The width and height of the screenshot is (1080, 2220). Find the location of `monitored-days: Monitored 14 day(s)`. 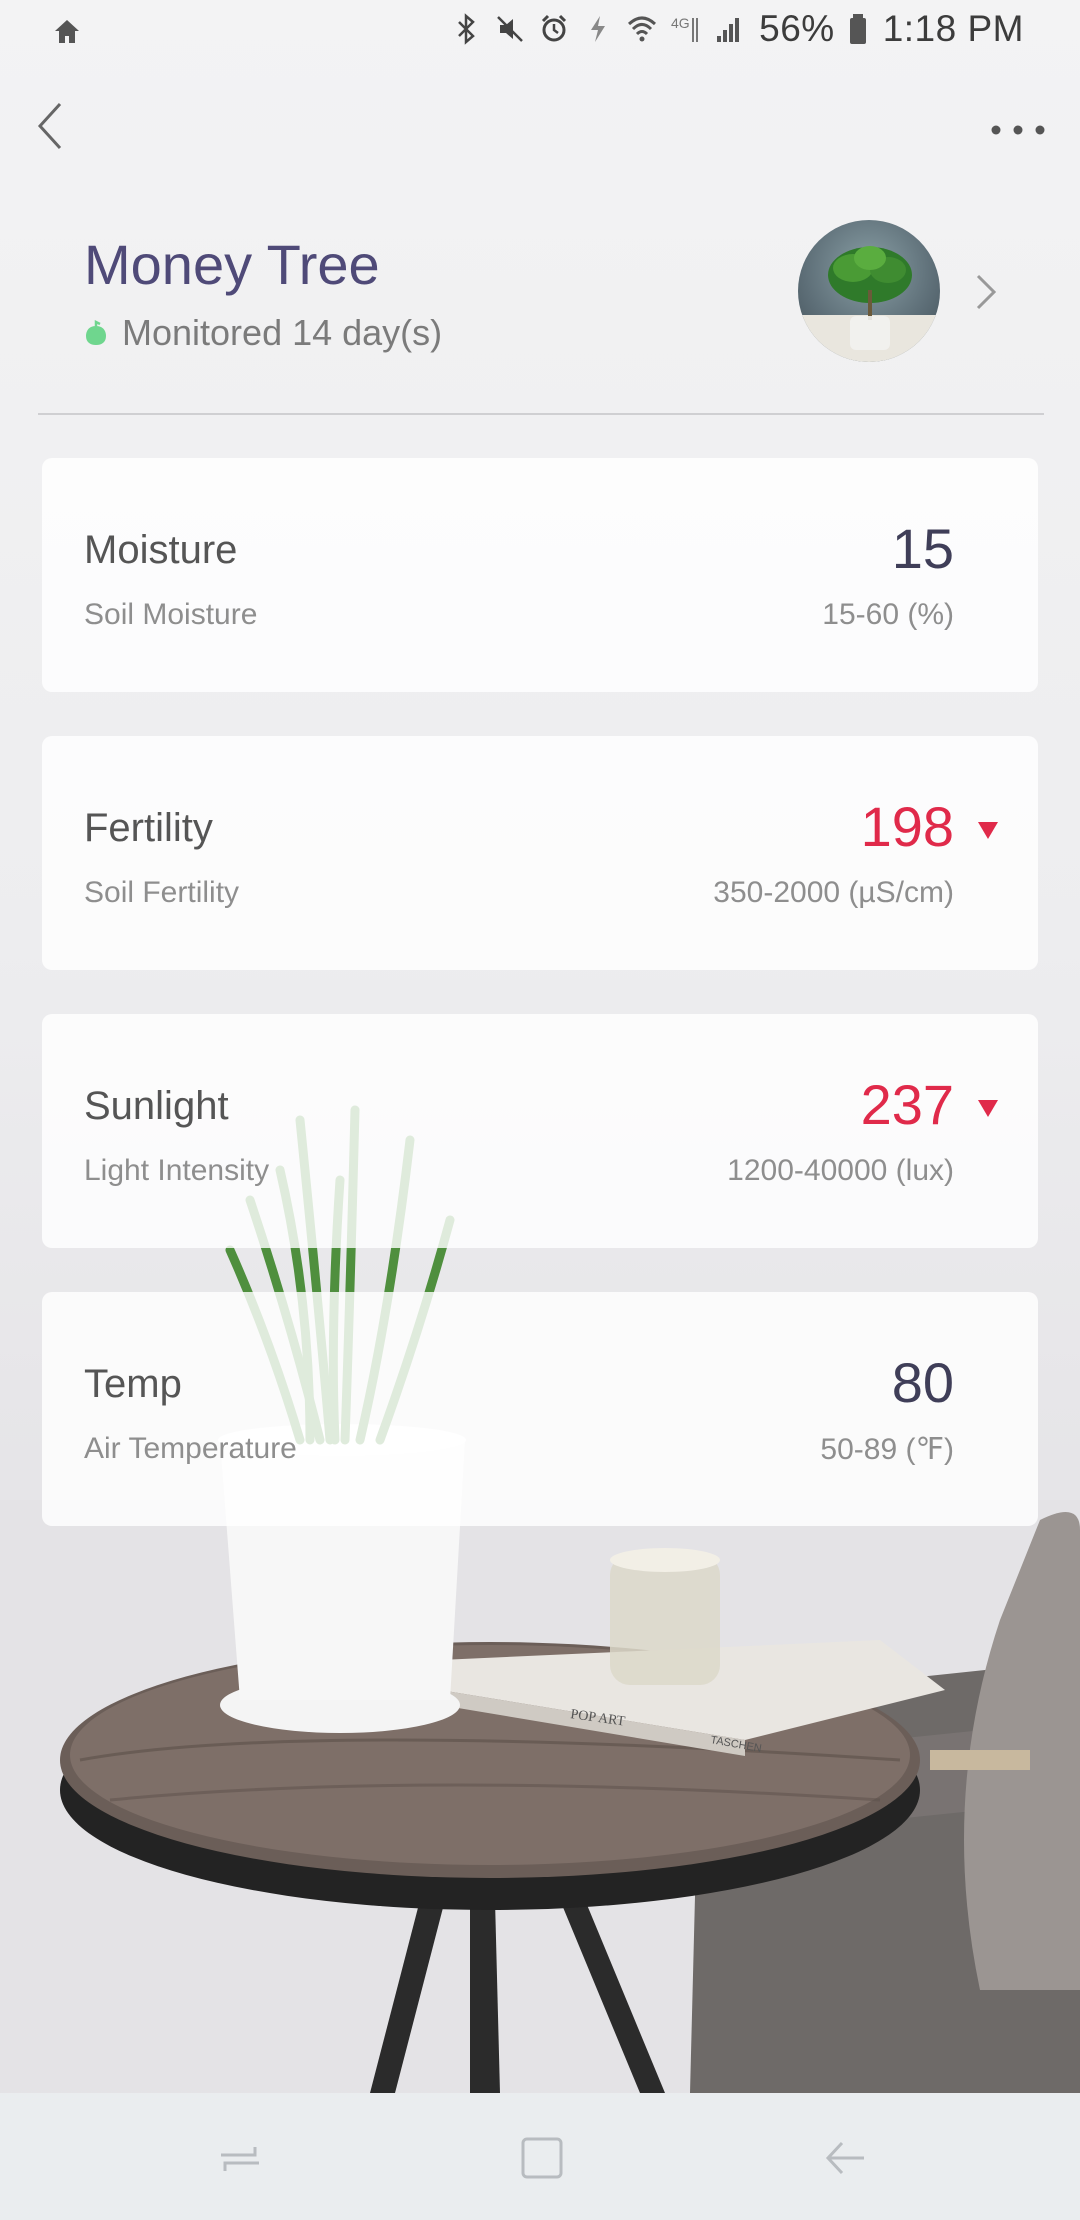

monitored-days: Monitored 14 day(s) is located at coordinates (282, 332).